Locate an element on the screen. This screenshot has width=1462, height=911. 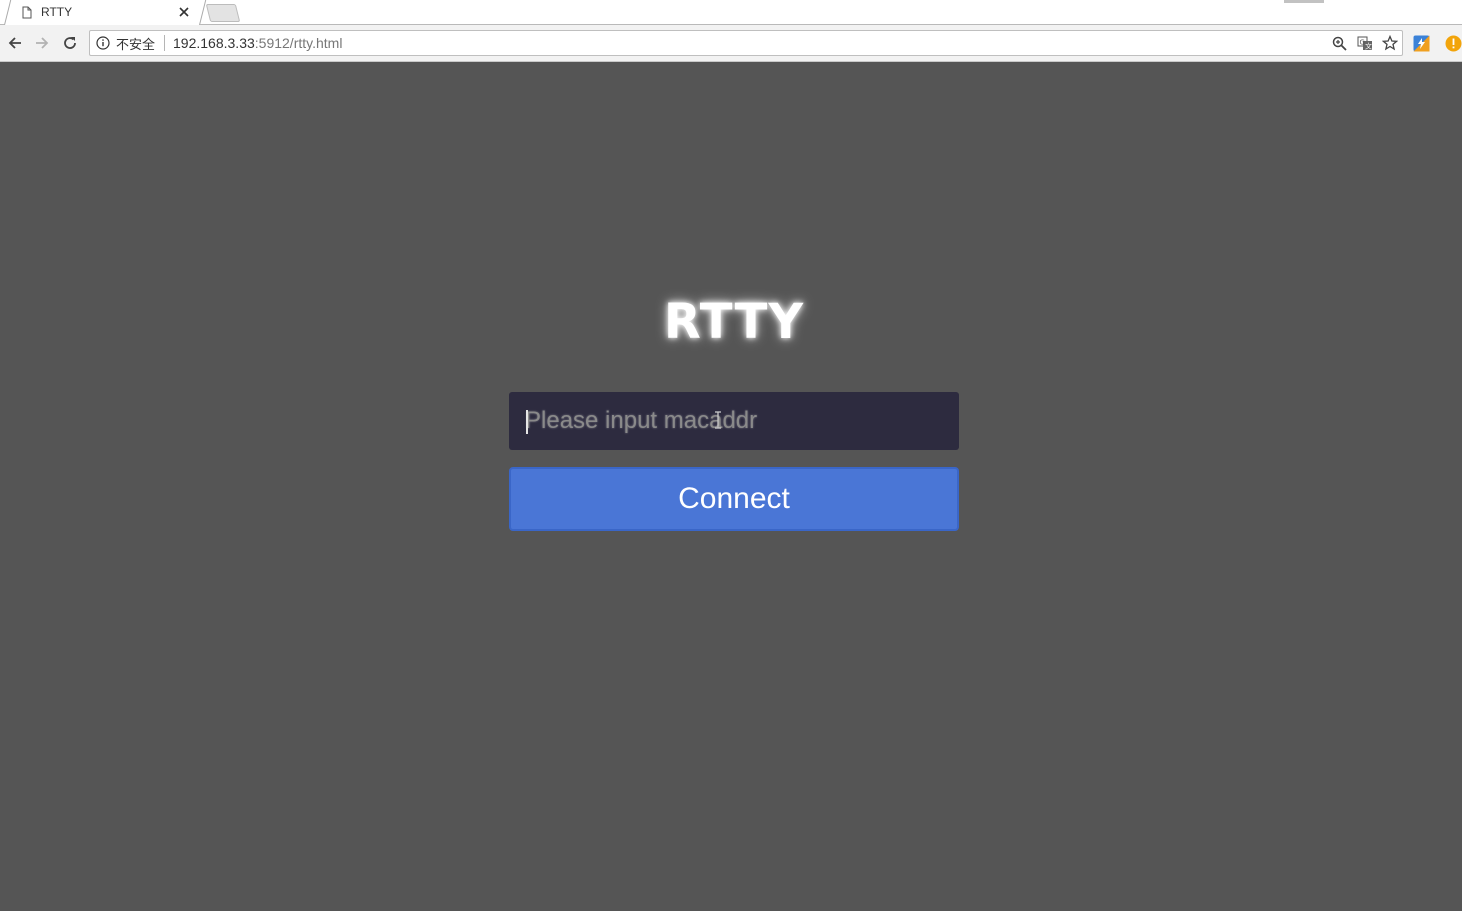
macaddr-input is located at coordinates (734, 421).